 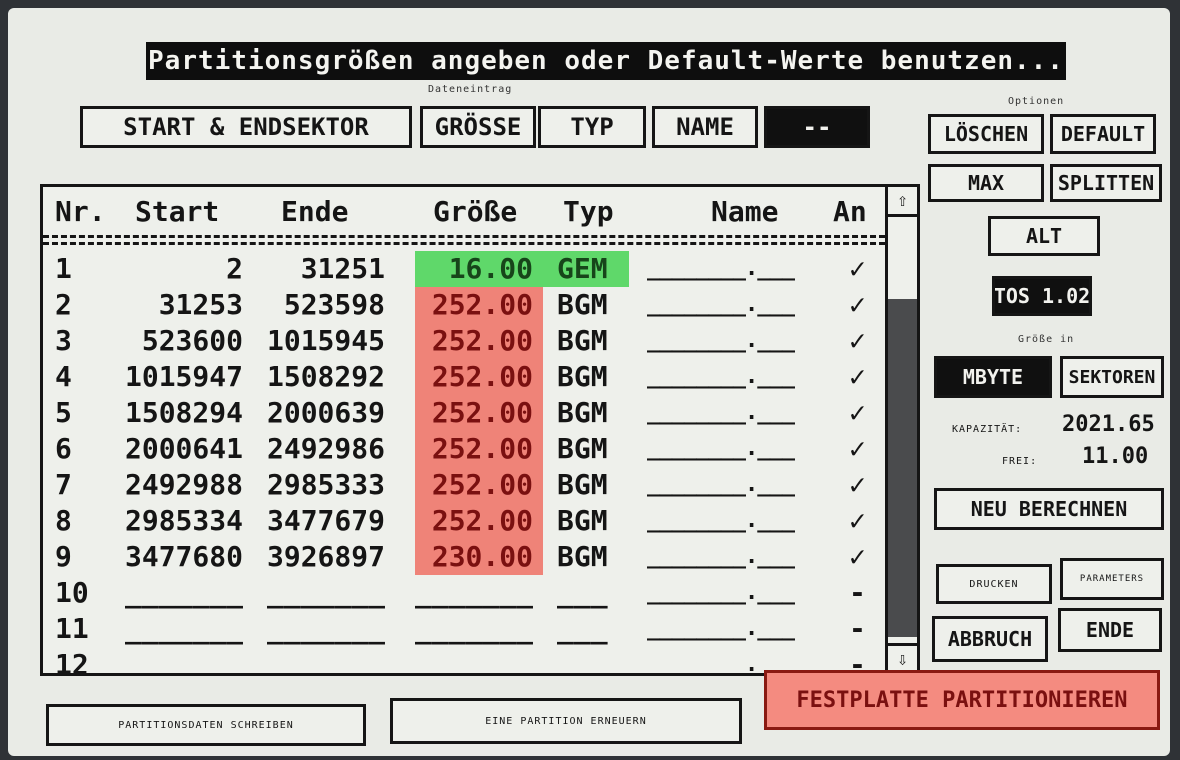 I want to click on type-button: TYP, so click(x=592, y=127).